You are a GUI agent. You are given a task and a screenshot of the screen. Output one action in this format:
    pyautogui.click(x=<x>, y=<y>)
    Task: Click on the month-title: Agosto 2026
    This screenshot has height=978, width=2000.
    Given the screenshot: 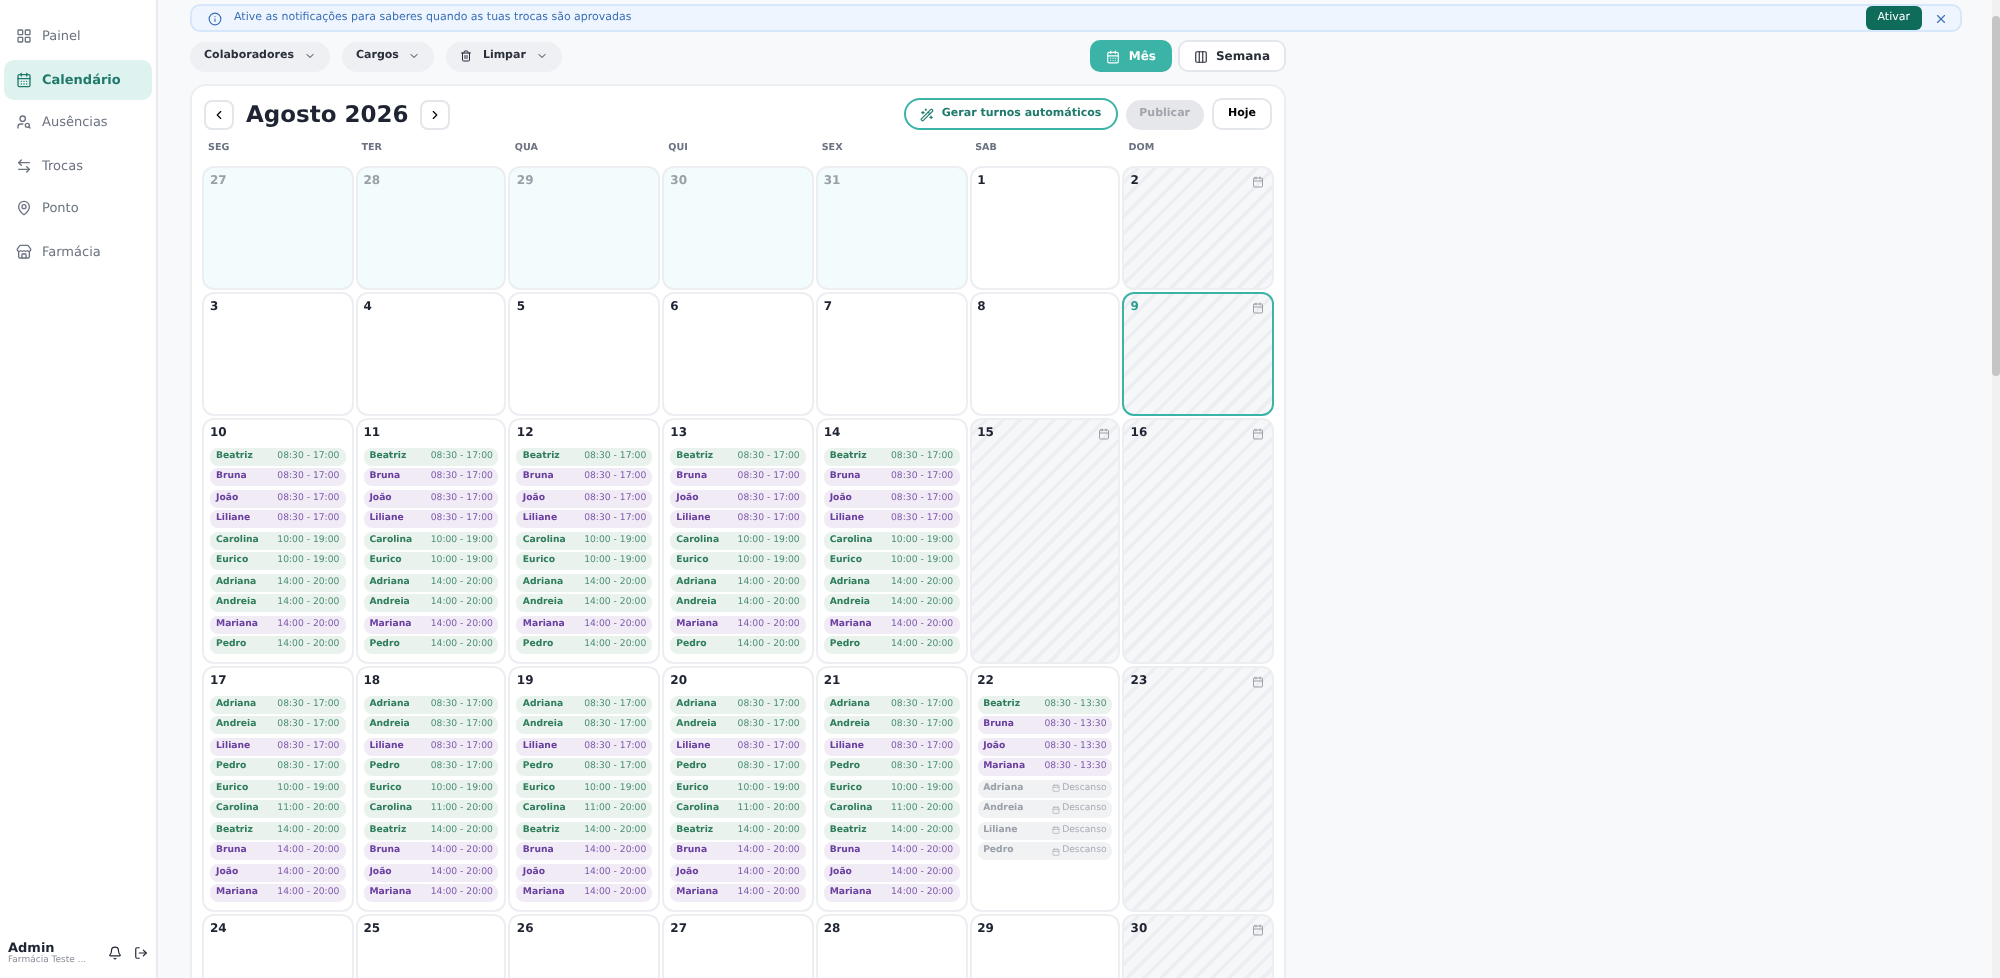 What is the action you would take?
    pyautogui.click(x=327, y=114)
    